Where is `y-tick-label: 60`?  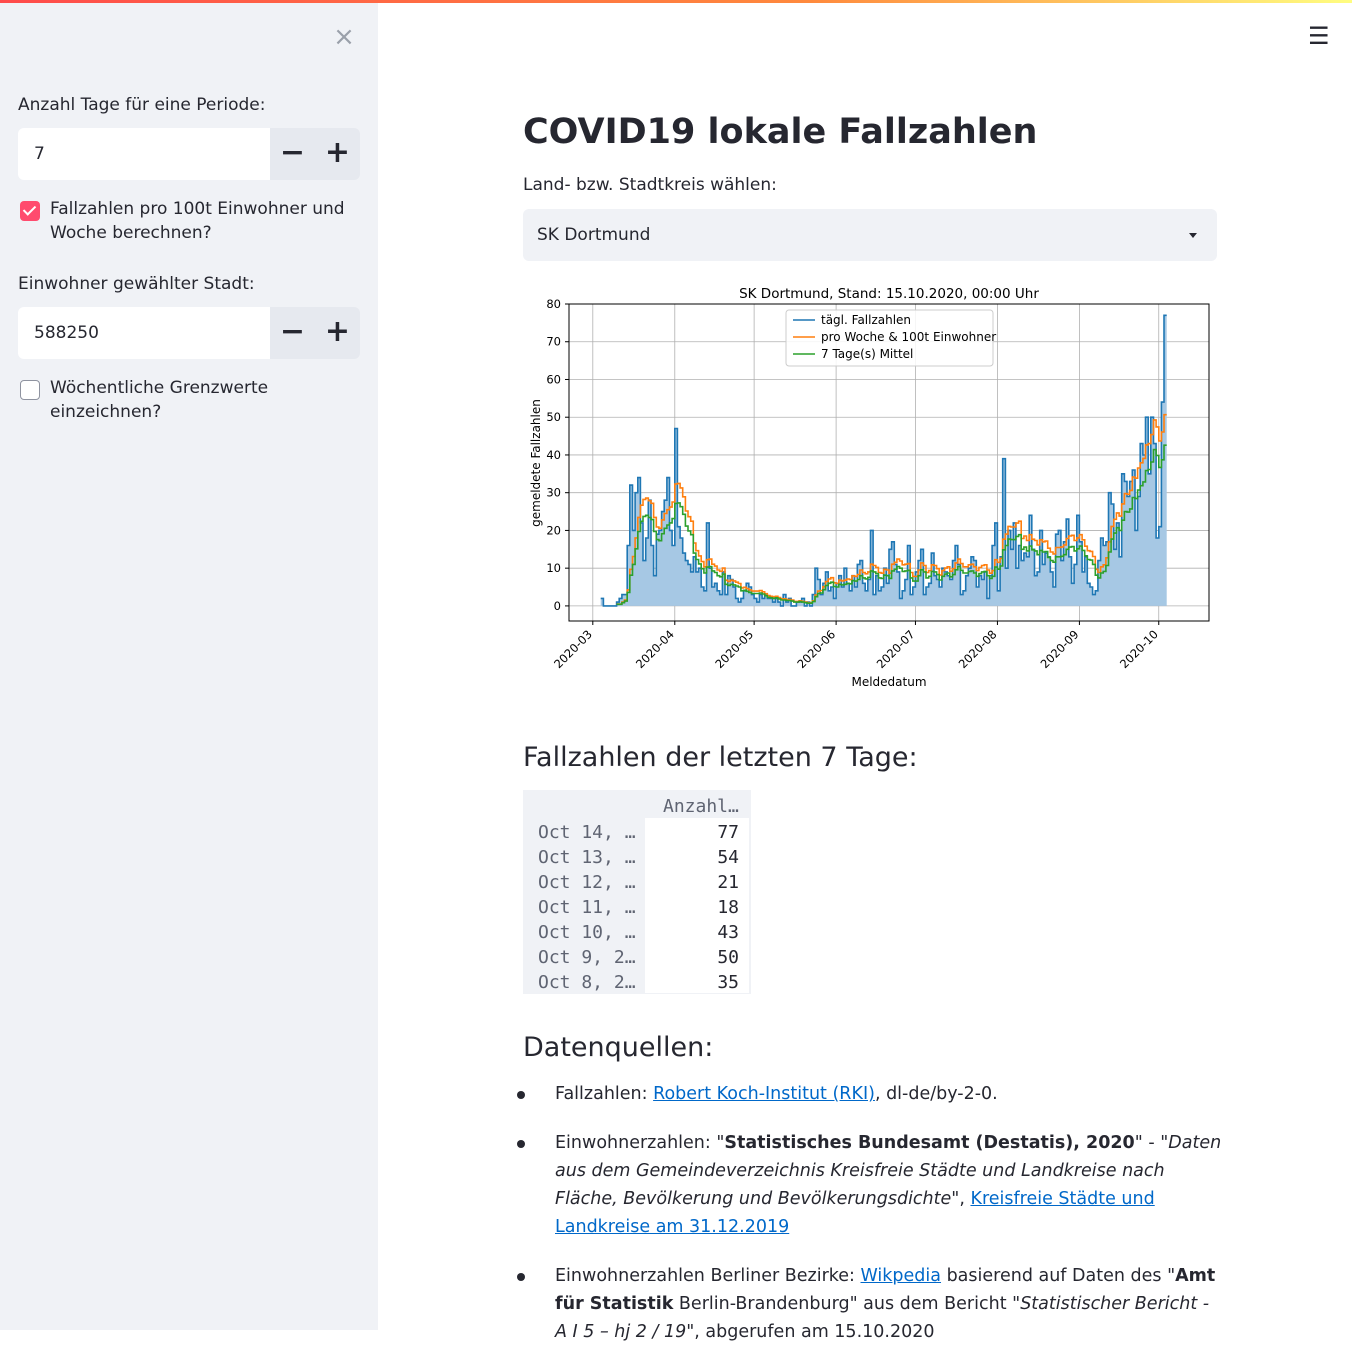
y-tick-label: 60 is located at coordinates (553, 379).